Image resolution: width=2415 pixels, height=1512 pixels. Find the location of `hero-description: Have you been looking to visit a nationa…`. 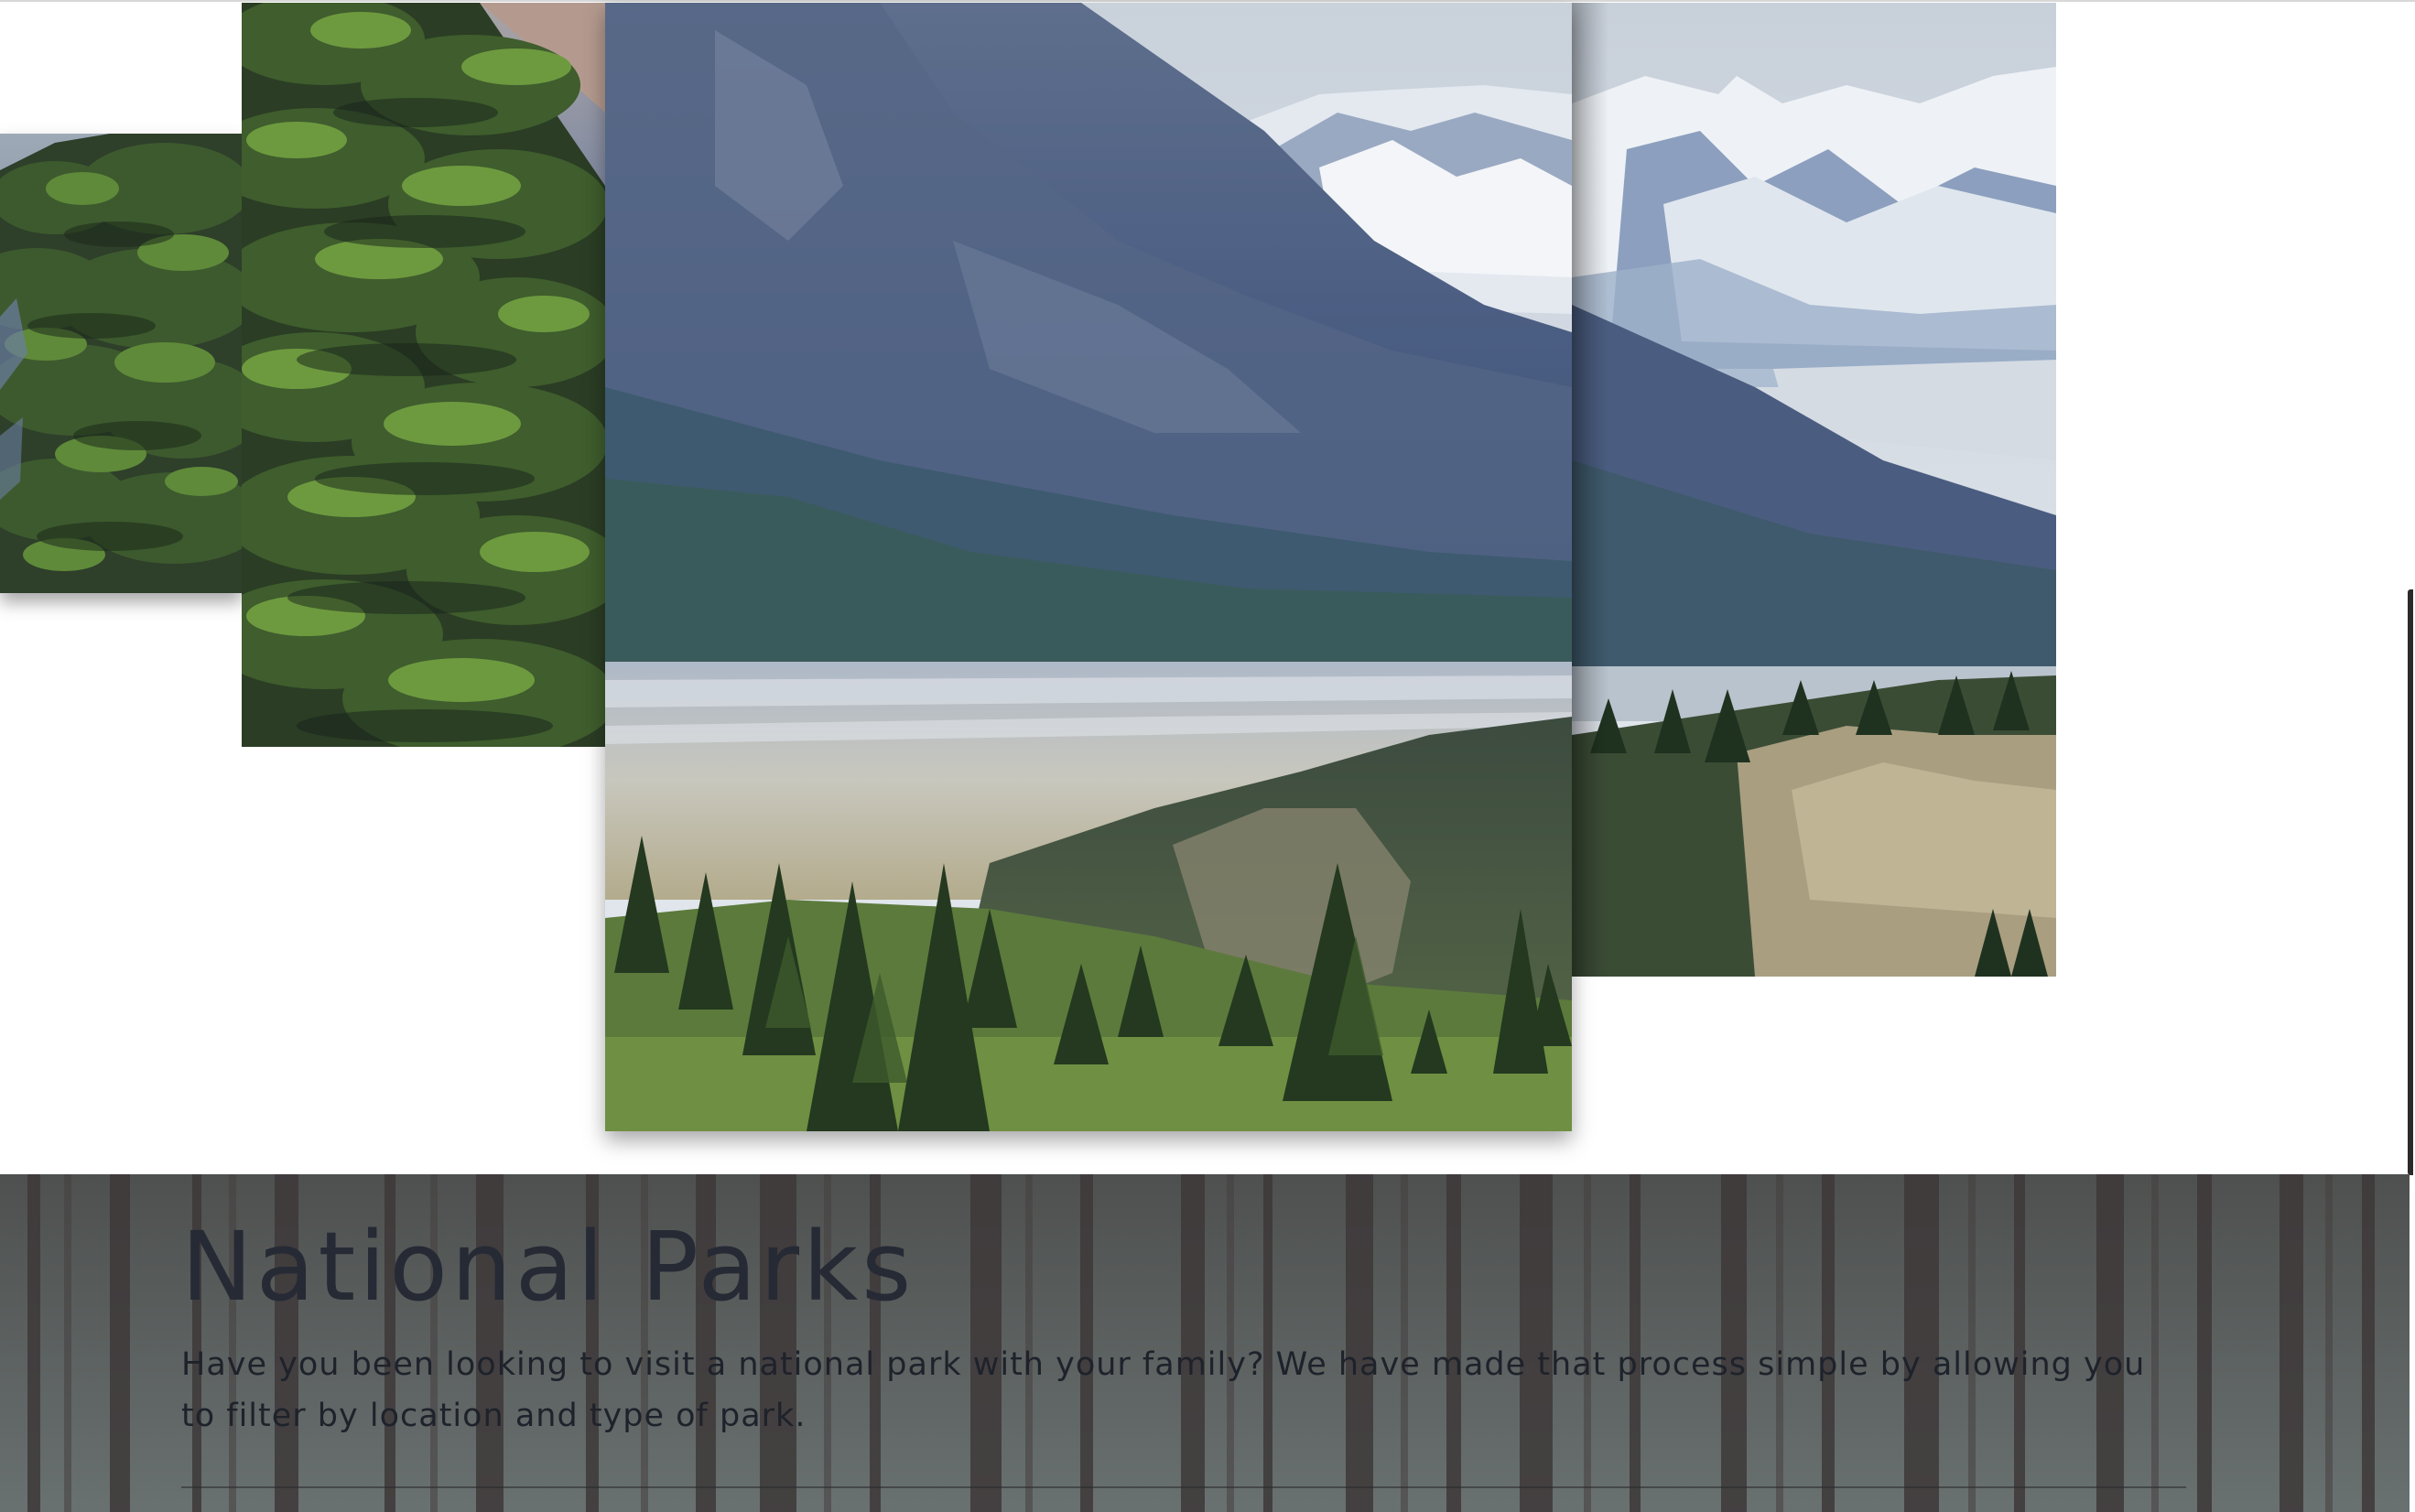

hero-description: Have you been looking to visit a nationa… is located at coordinates (1163, 1390).